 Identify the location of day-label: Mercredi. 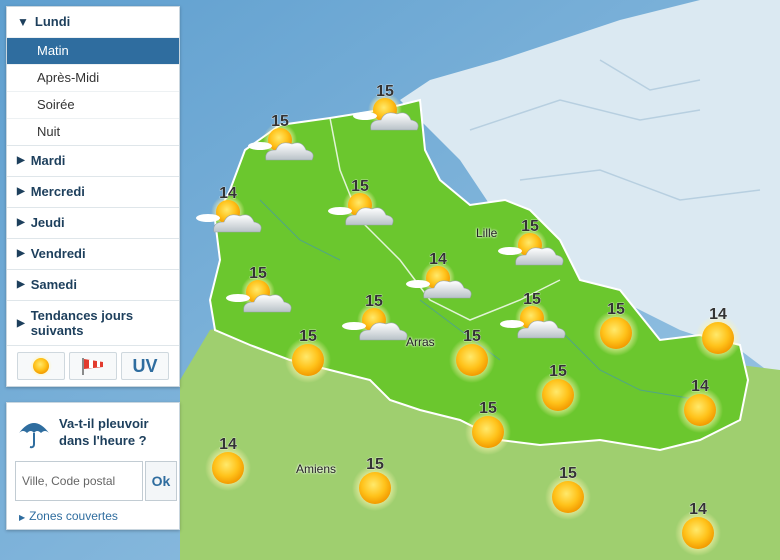
(57, 191).